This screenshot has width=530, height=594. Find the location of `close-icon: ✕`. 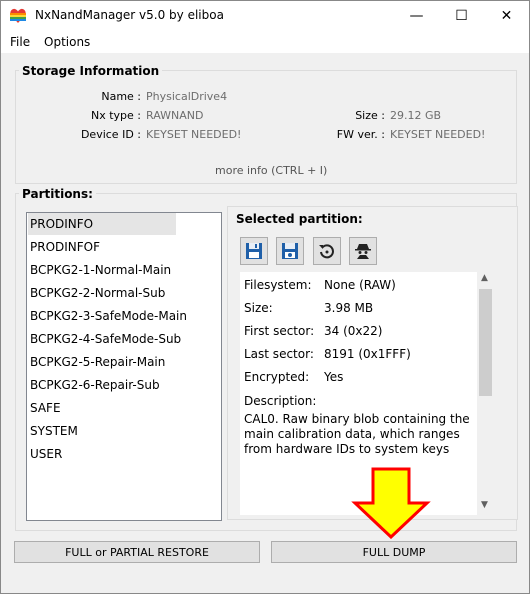

close-icon: ✕ is located at coordinates (506, 16).